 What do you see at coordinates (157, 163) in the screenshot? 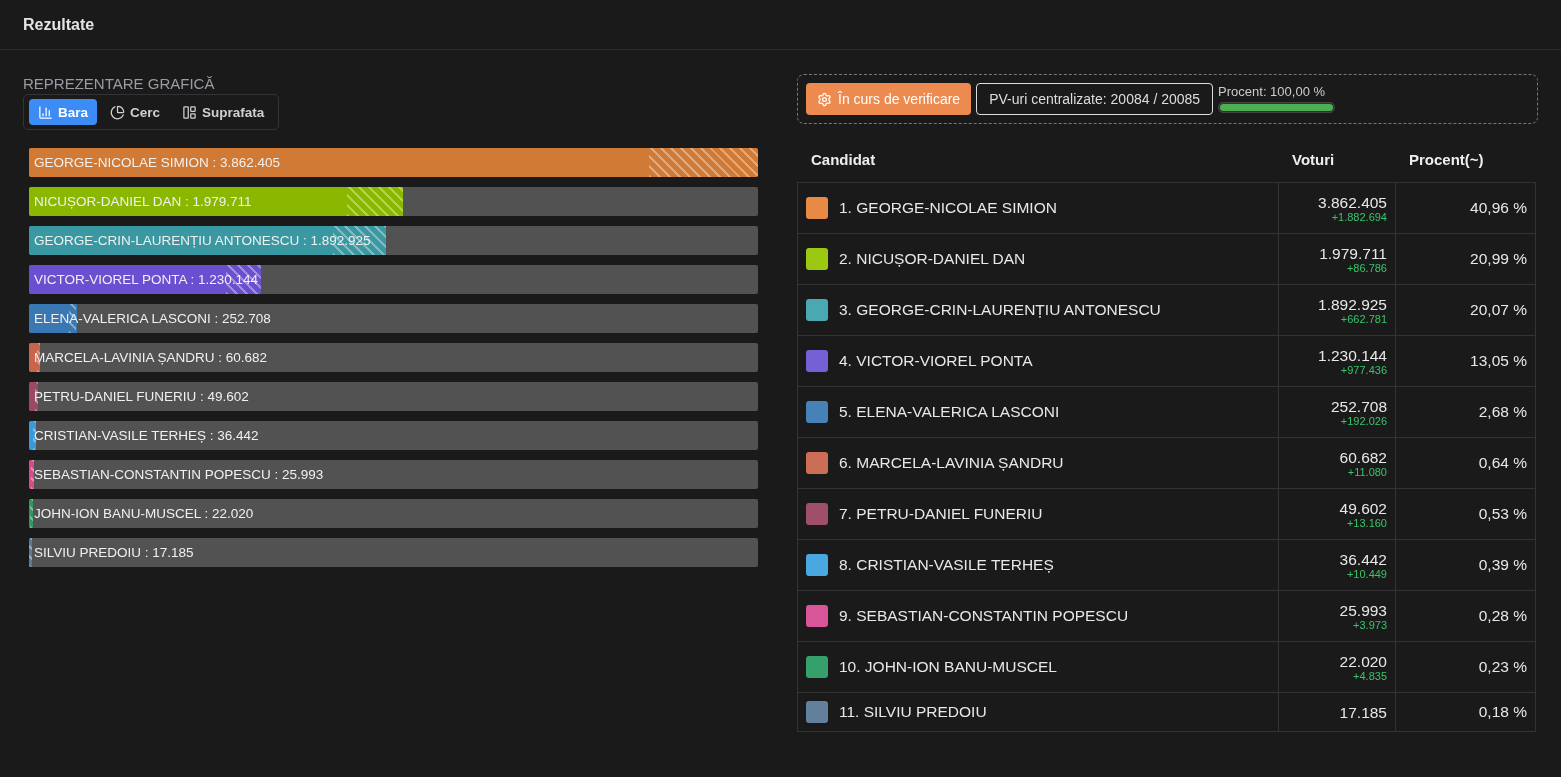
I see `bar-label: GEORGE-NICOLAE SIMION : 3.862.405` at bounding box center [157, 163].